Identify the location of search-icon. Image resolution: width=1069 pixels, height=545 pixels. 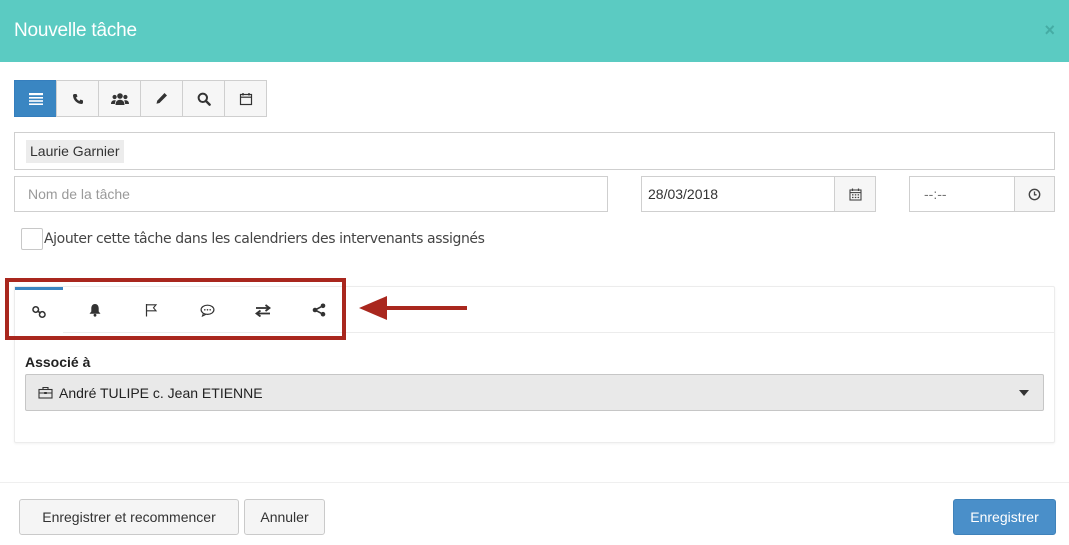
(204, 99).